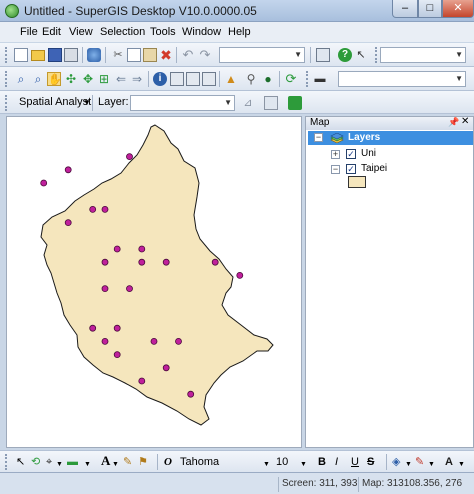 This screenshot has width=474, height=494. What do you see at coordinates (458, 9) in the screenshot?
I see `close-button: ✕` at bounding box center [458, 9].